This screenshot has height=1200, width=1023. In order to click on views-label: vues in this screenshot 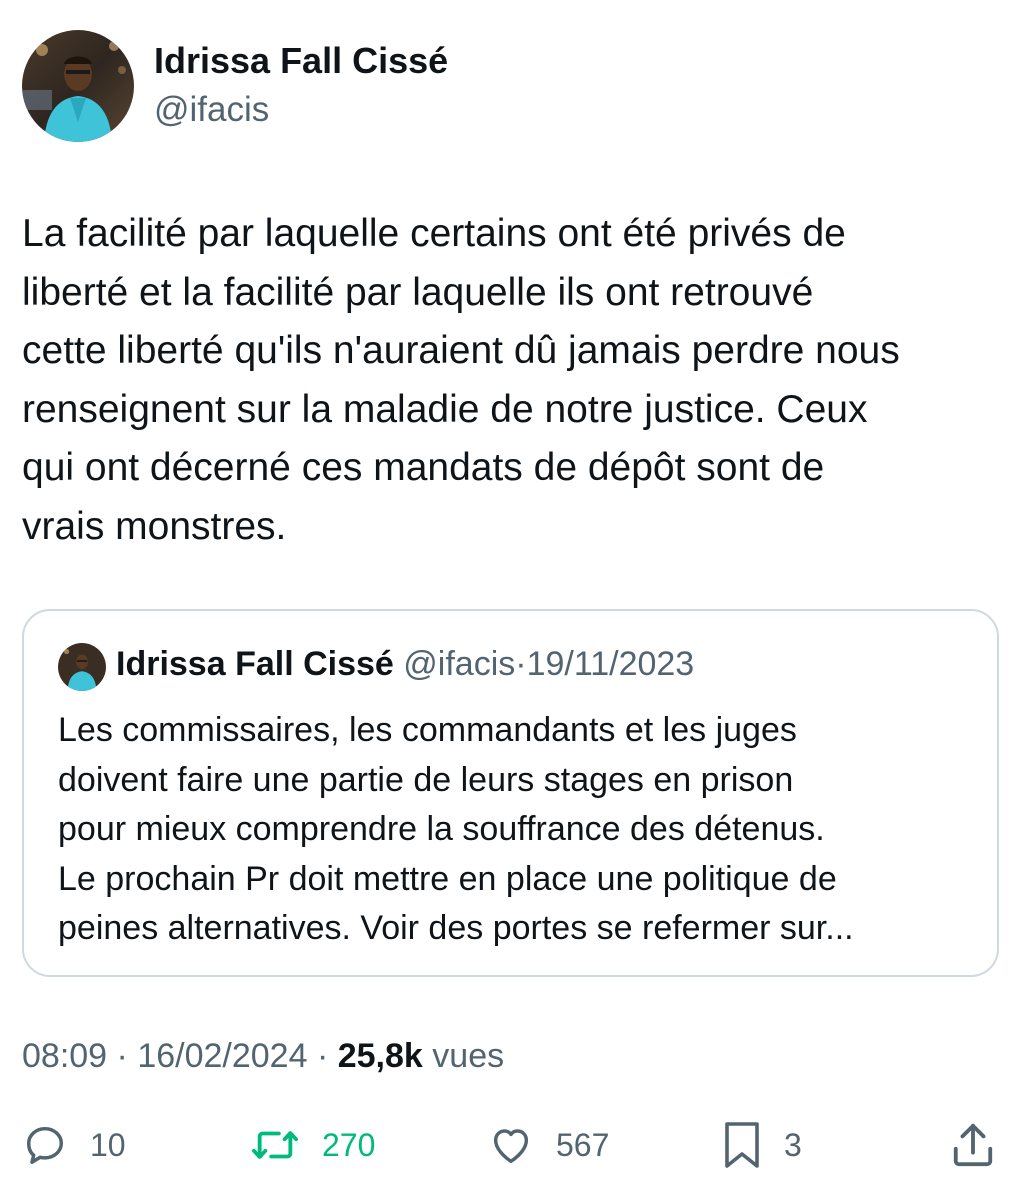, I will do `click(468, 1056)`.